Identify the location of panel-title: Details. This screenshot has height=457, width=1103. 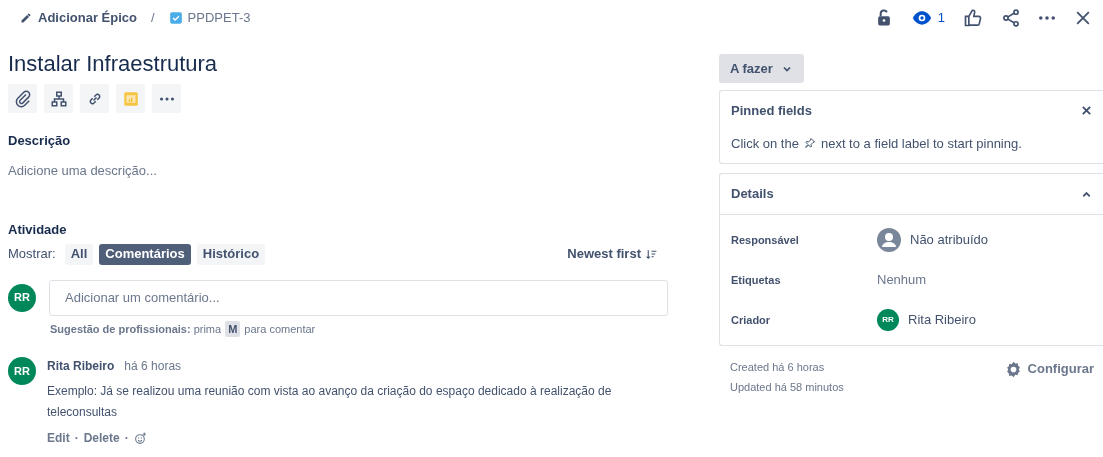
(752, 194).